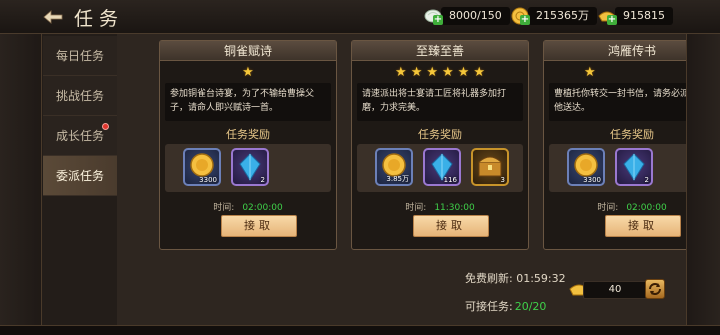 This screenshot has width=720, height=335. What do you see at coordinates (615, 51) in the screenshot?
I see `task-title: 鸿雁传书` at bounding box center [615, 51].